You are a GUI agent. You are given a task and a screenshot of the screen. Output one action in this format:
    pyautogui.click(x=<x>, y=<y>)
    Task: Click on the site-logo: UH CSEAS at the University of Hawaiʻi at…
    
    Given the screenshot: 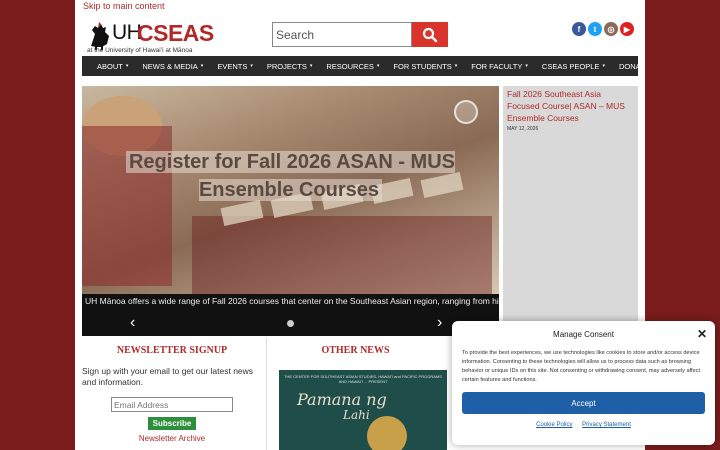 What is the action you would take?
    pyautogui.click(x=150, y=38)
    